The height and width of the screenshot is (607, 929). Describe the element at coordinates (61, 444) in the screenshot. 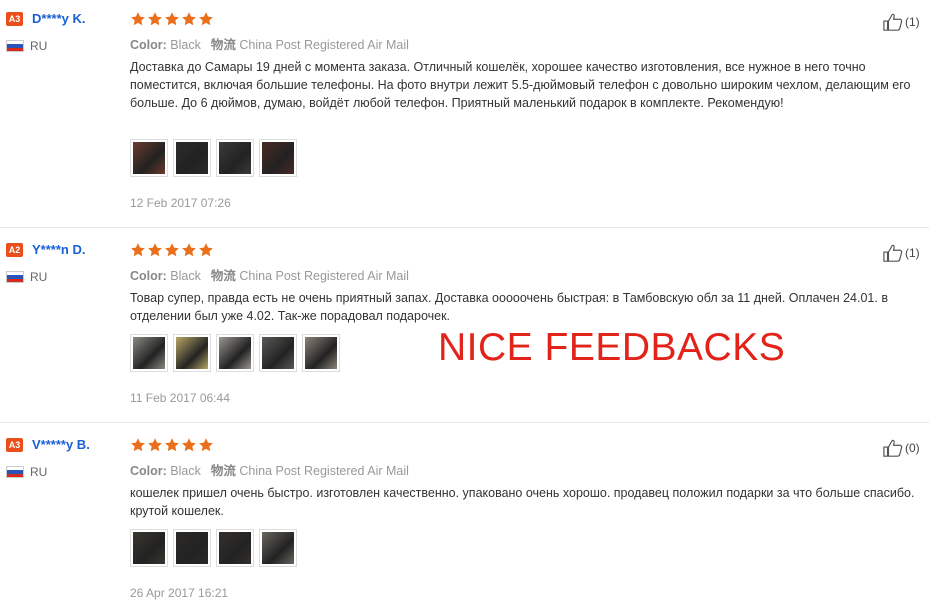

I see `reviewer-name: V*****y B.` at that location.